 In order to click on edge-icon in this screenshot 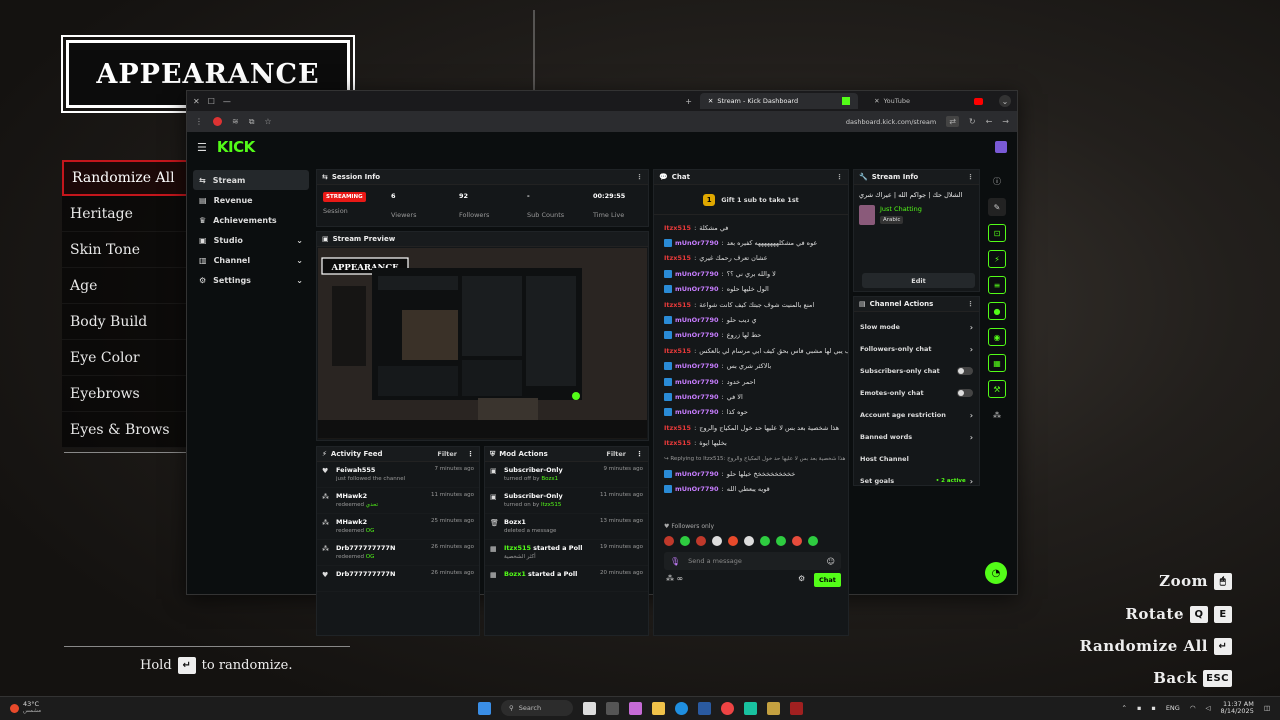, I will do `click(681, 708)`.